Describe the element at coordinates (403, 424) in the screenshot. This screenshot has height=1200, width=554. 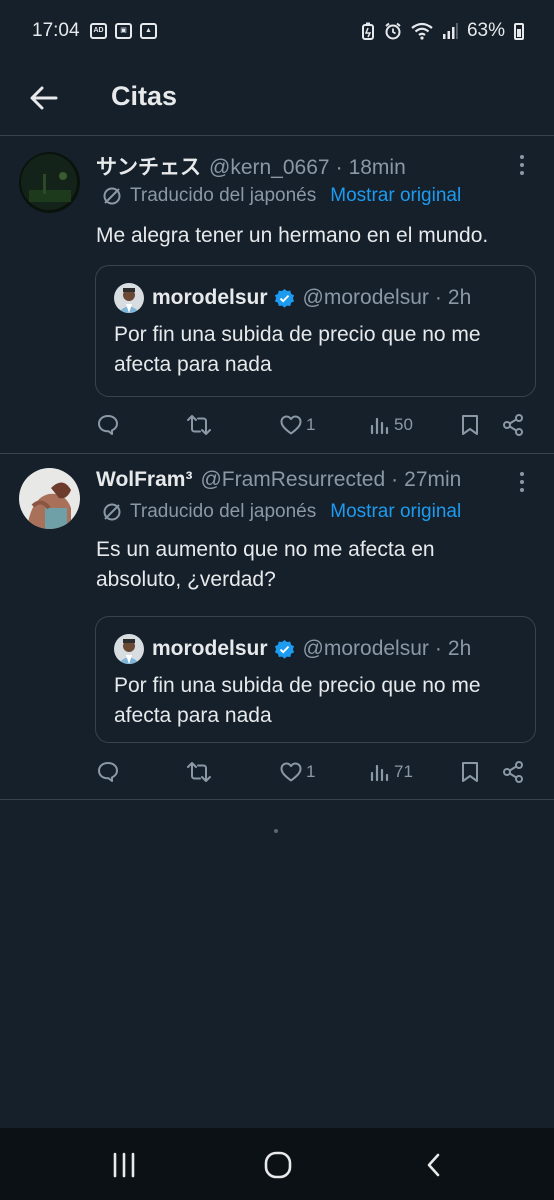
I see `views-count: 50` at that location.